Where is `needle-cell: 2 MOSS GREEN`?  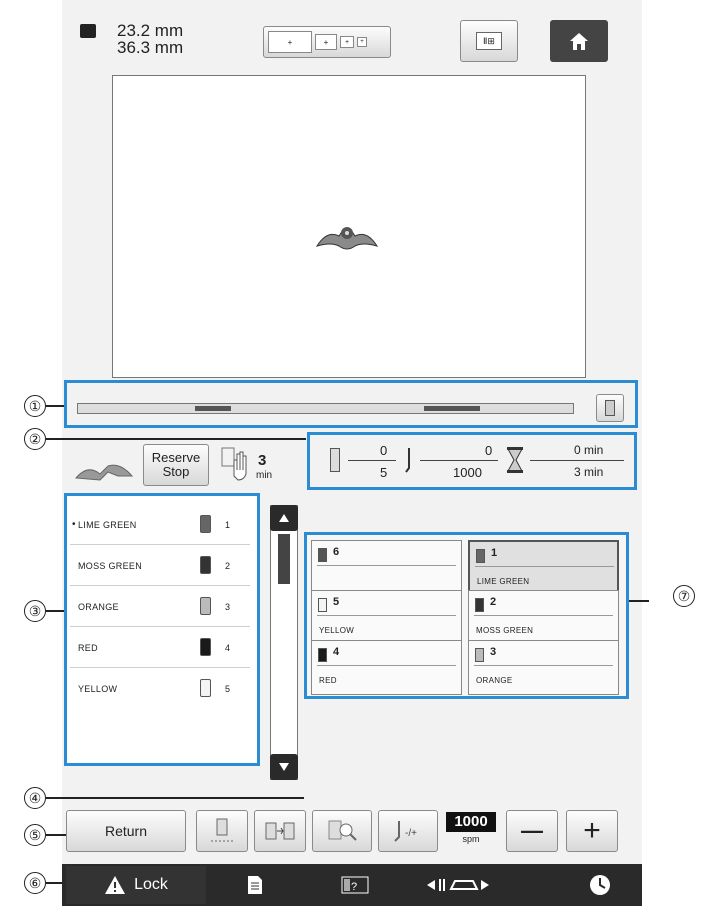
needle-cell: 2 MOSS GREEN is located at coordinates (543, 617).